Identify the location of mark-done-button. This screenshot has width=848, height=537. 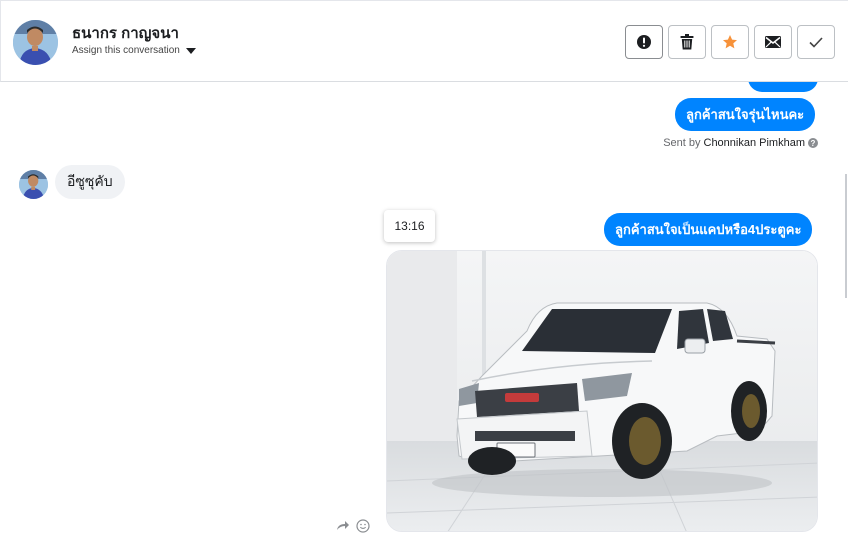
(816, 42).